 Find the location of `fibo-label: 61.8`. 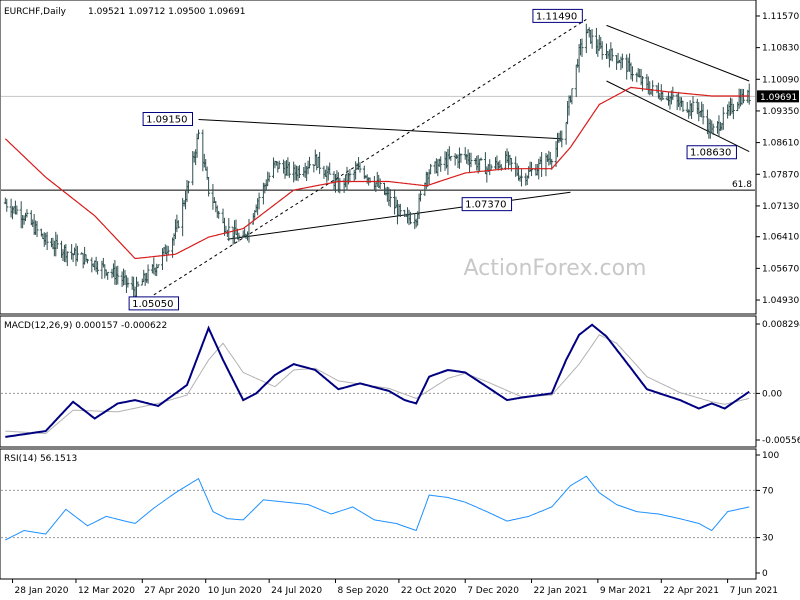

fibo-label: 61.8 is located at coordinates (742, 185).